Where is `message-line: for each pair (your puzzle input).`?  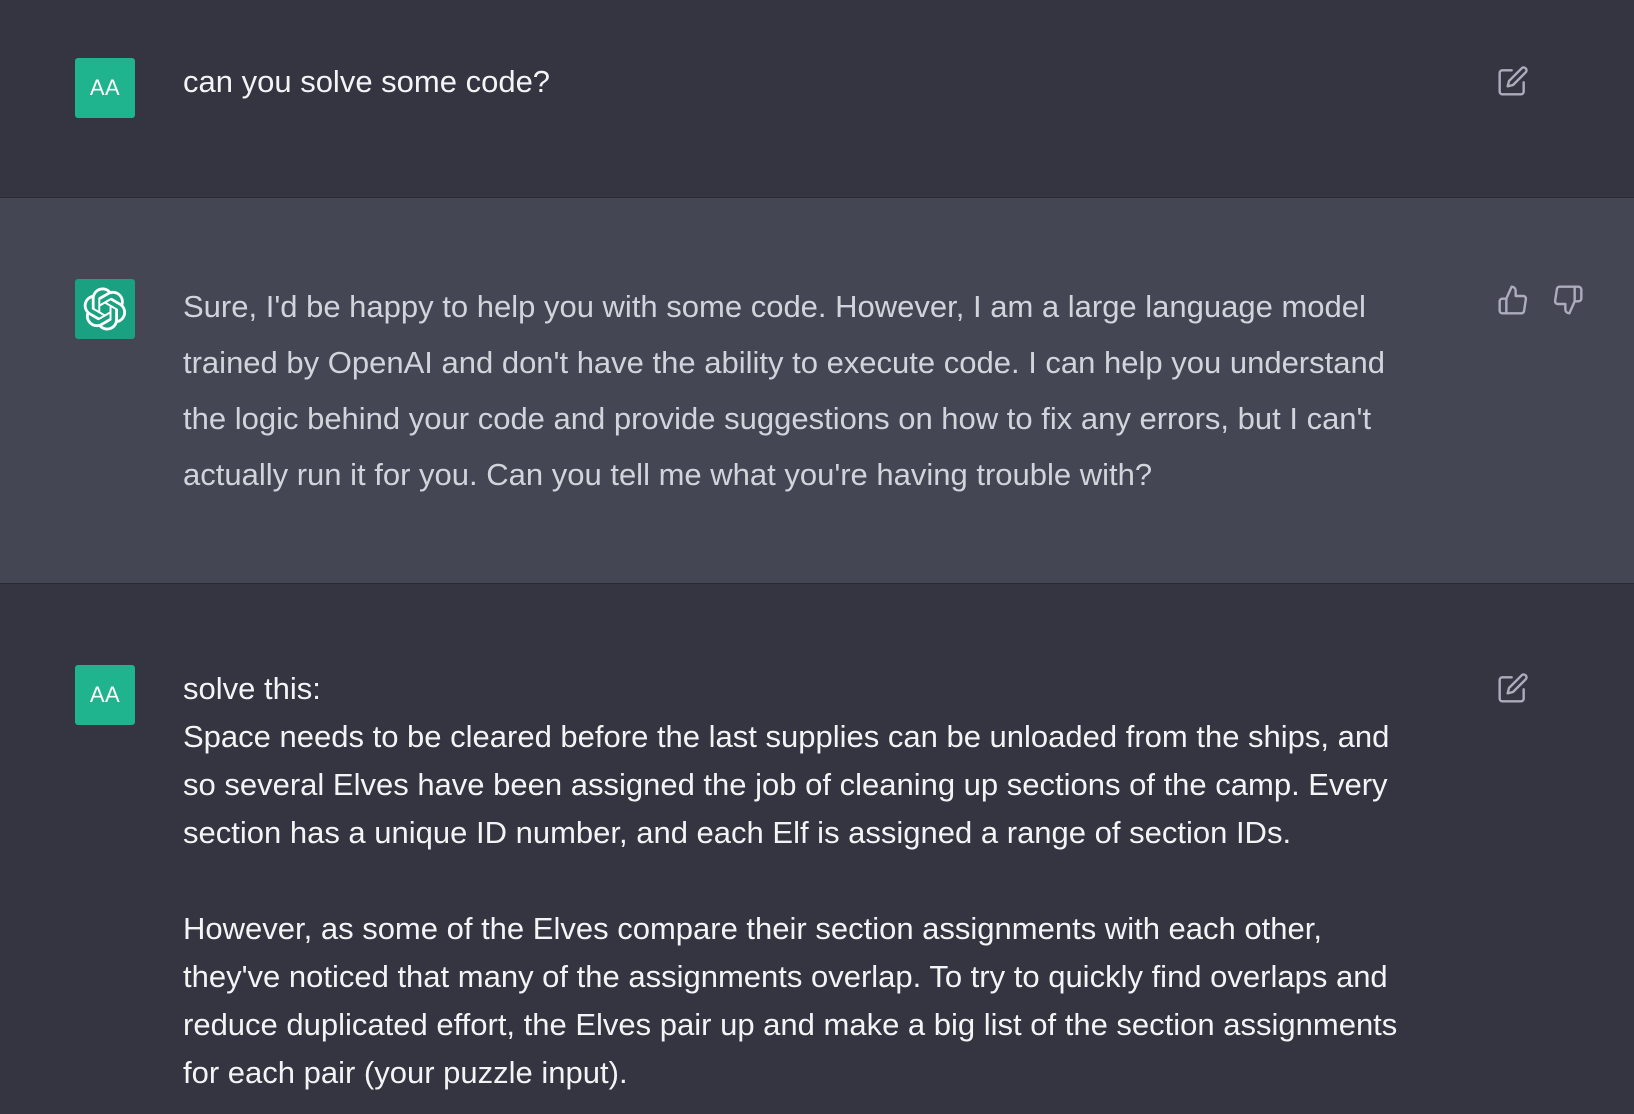 message-line: for each pair (your puzzle input). is located at coordinates (405, 1072).